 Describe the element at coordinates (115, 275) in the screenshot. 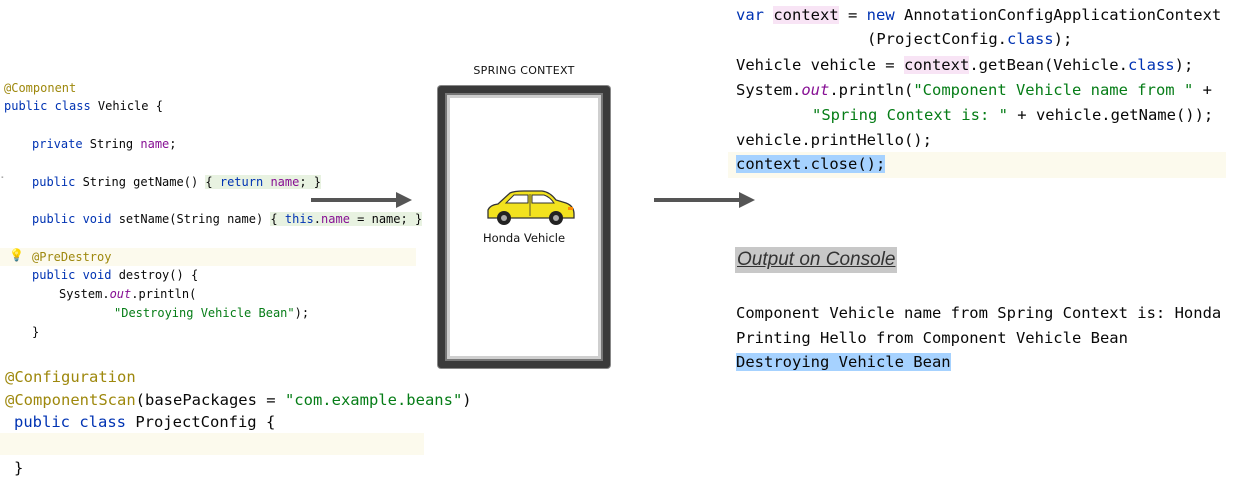

I see `destroy-method-line: public void destroy() {` at that location.